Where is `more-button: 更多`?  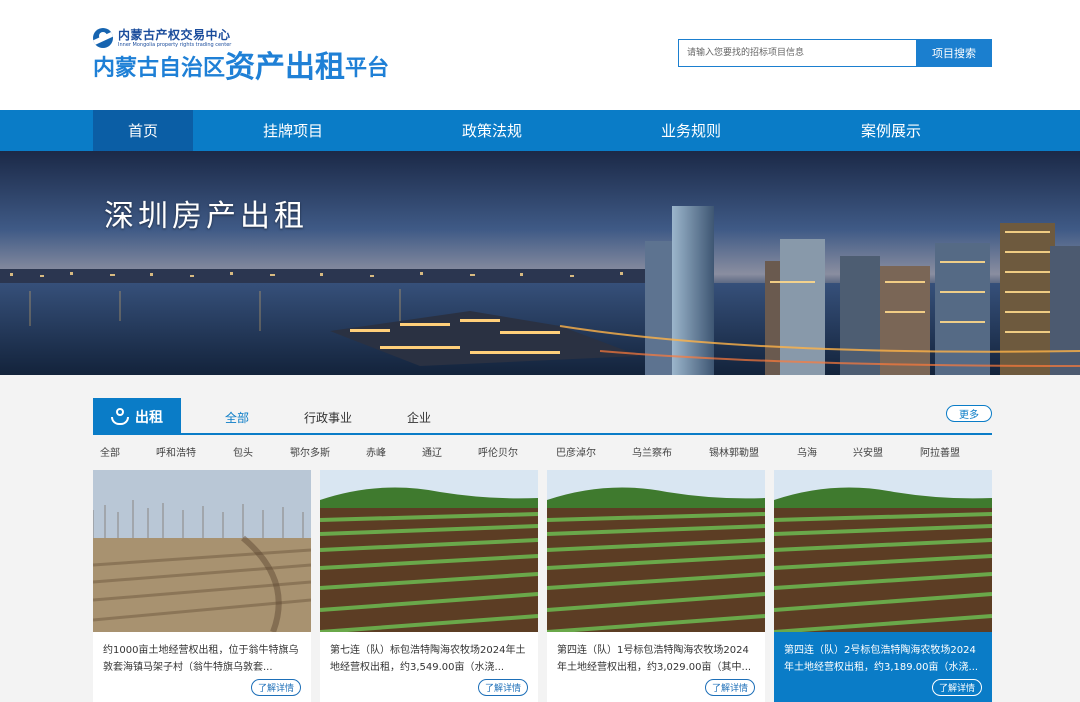 more-button: 更多 is located at coordinates (969, 413).